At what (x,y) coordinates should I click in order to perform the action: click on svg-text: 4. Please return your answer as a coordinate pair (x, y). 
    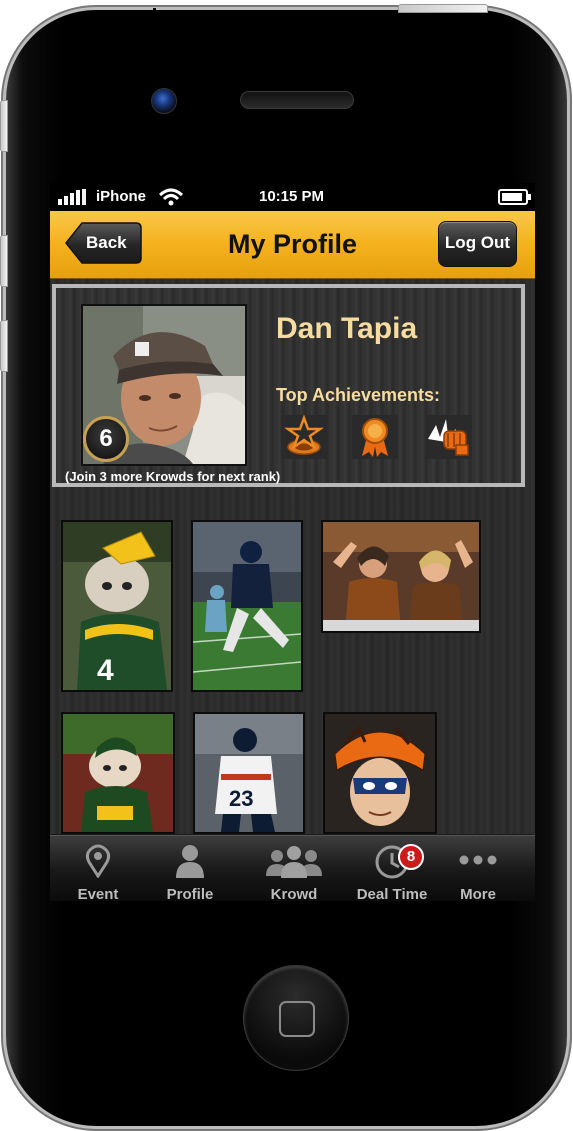
    Looking at the image, I should click on (105, 670).